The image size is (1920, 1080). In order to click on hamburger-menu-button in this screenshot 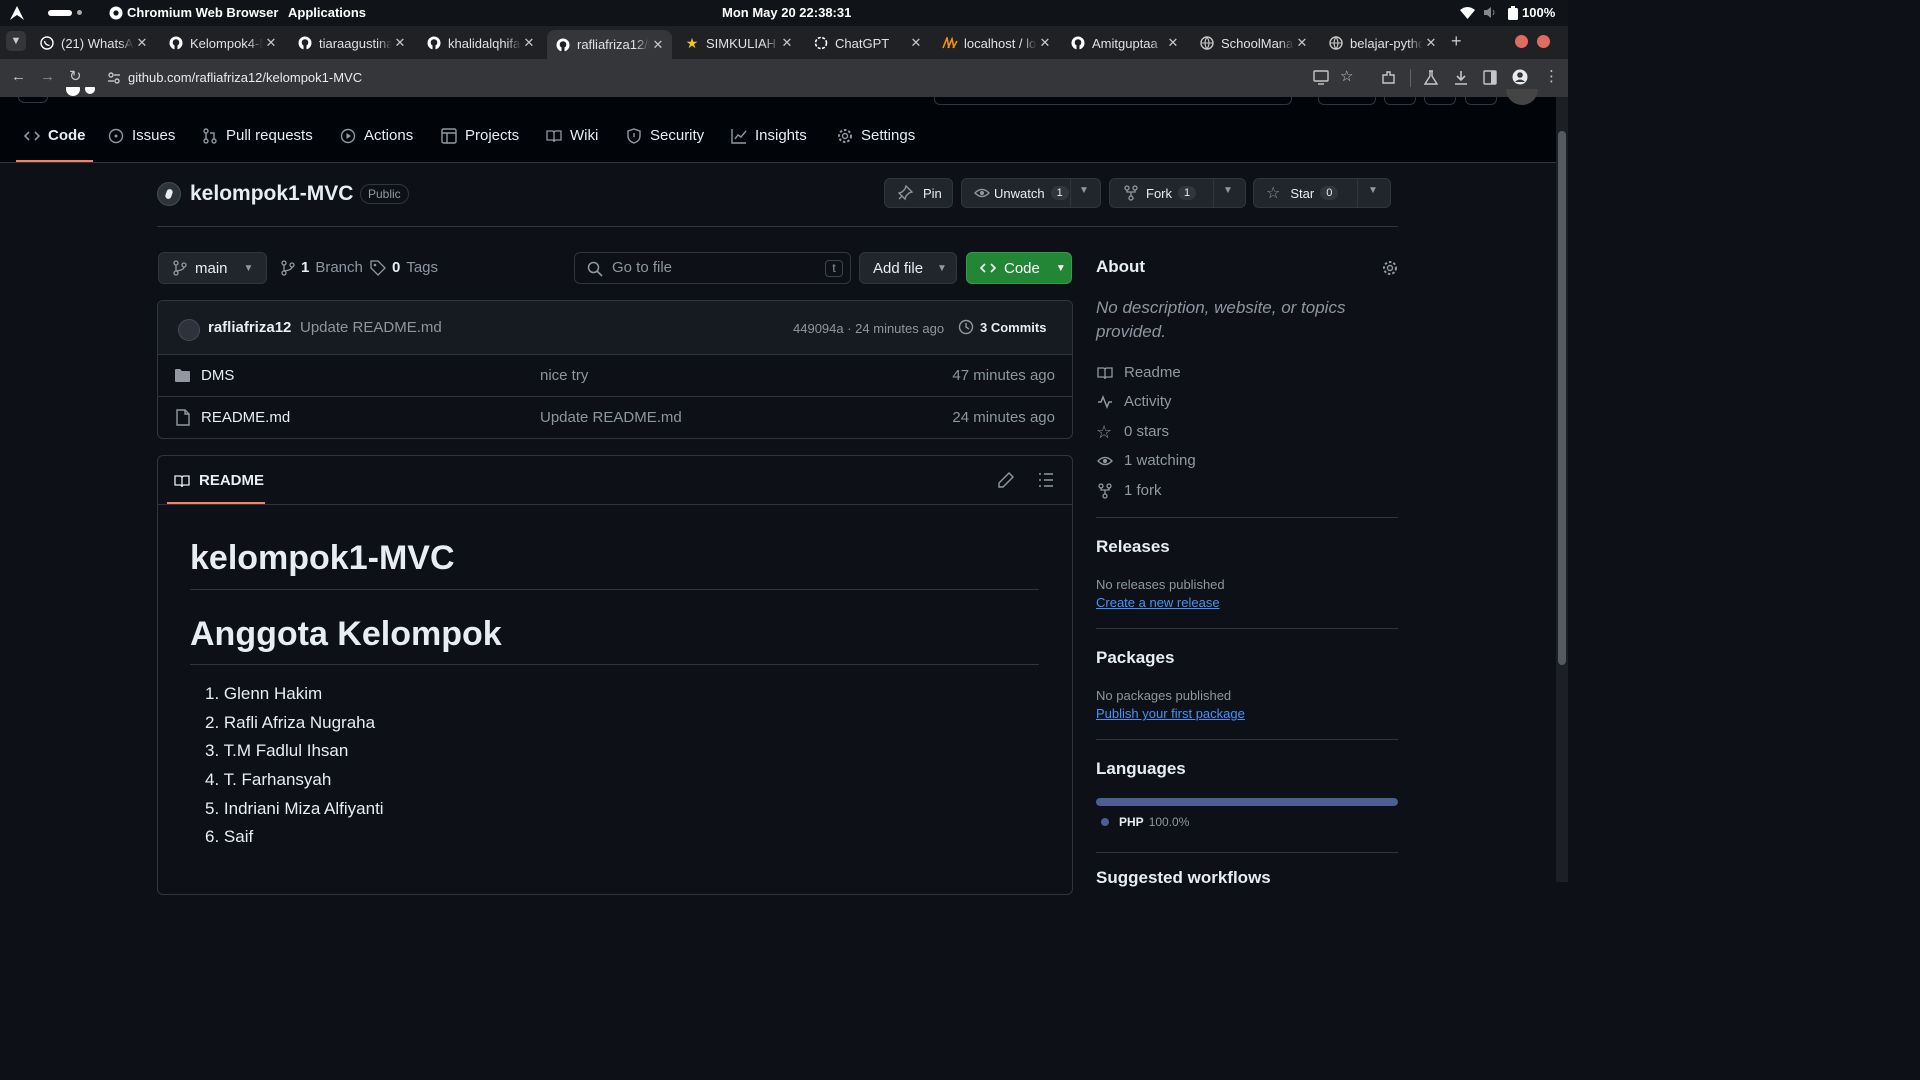, I will do `click(33, 96)`.